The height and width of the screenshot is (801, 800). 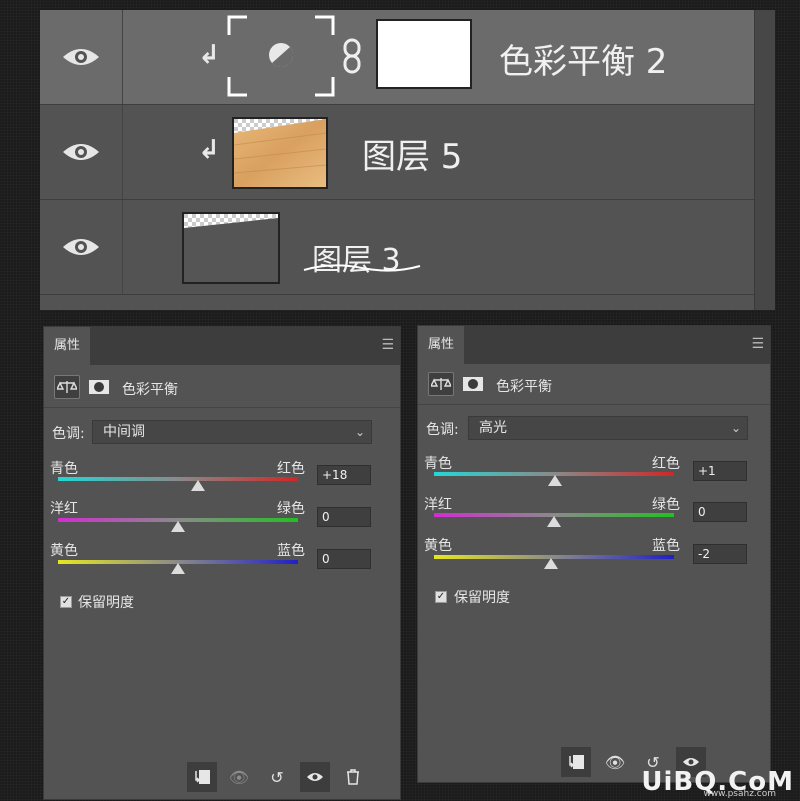 I want to click on reset-icon: ↺, so click(x=277, y=777).